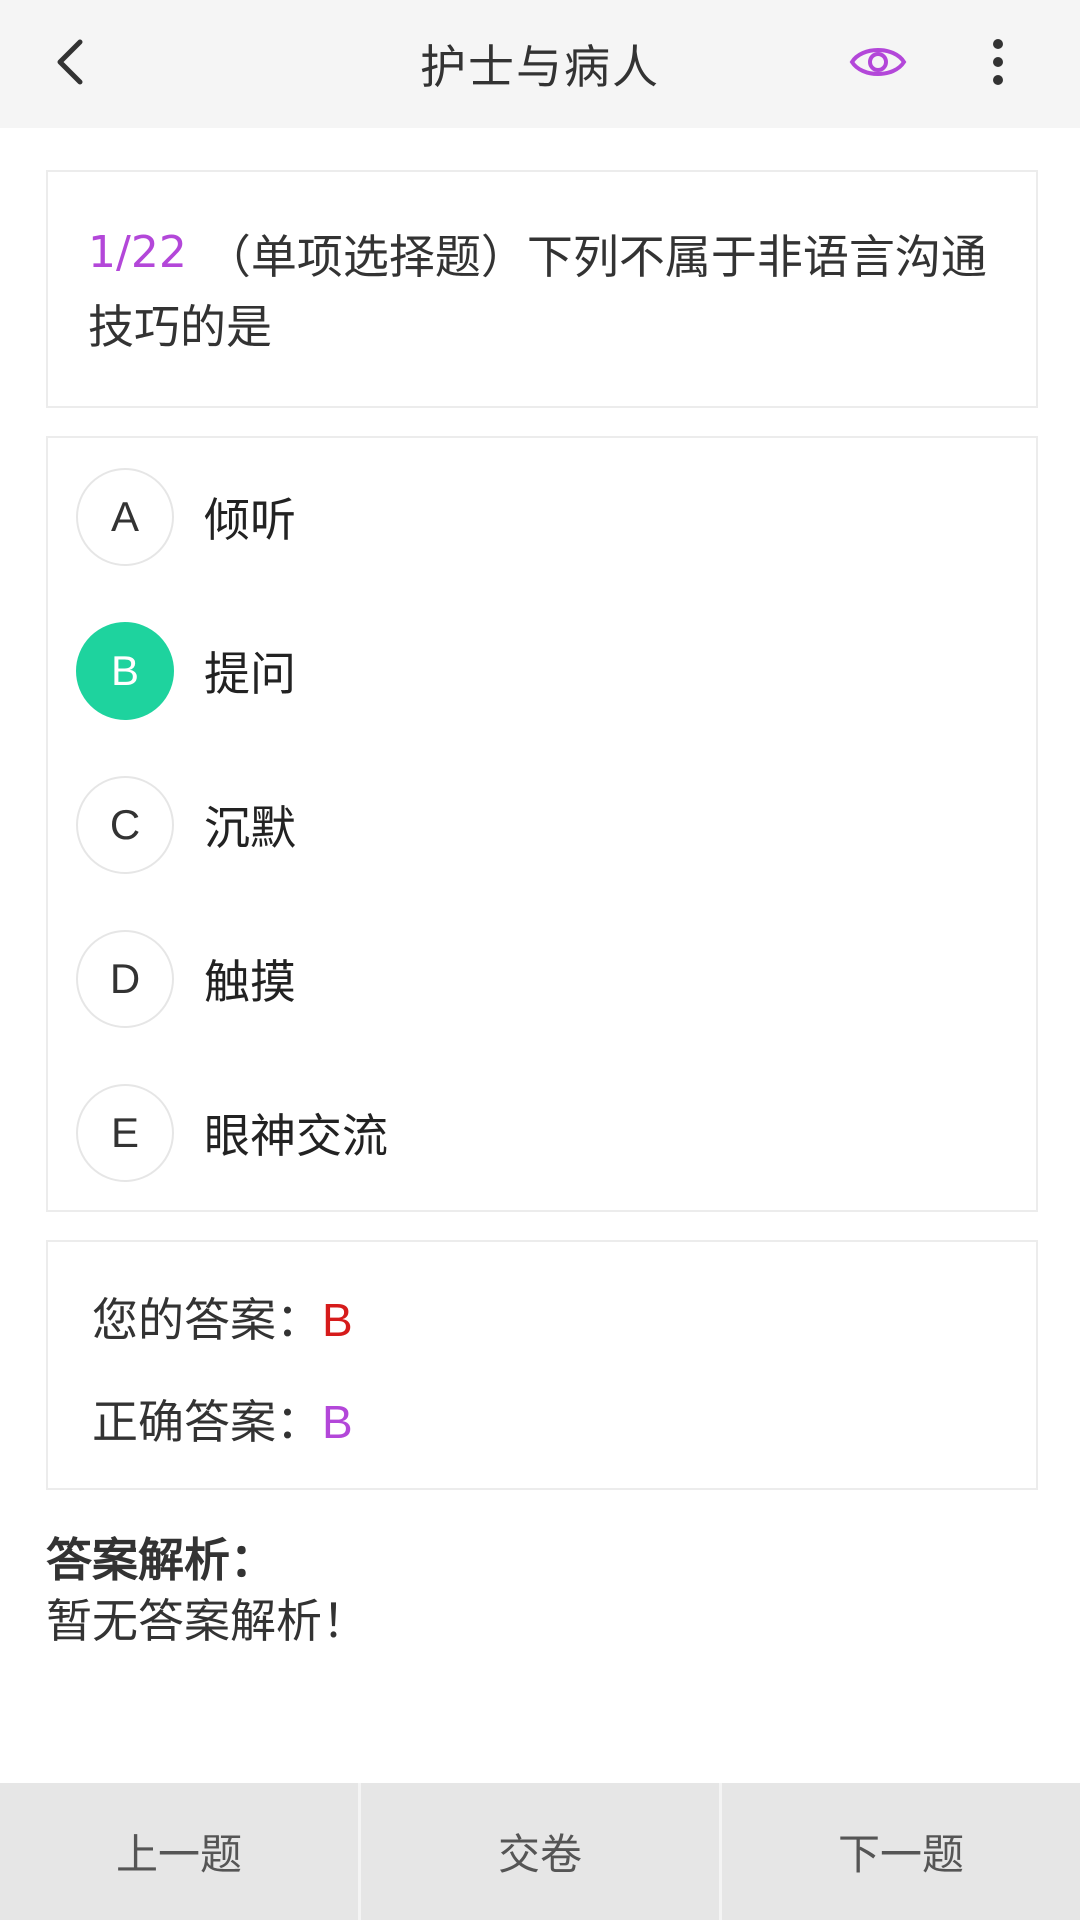  Describe the element at coordinates (125, 825) in the screenshot. I see `option-letter-badge: C` at that location.